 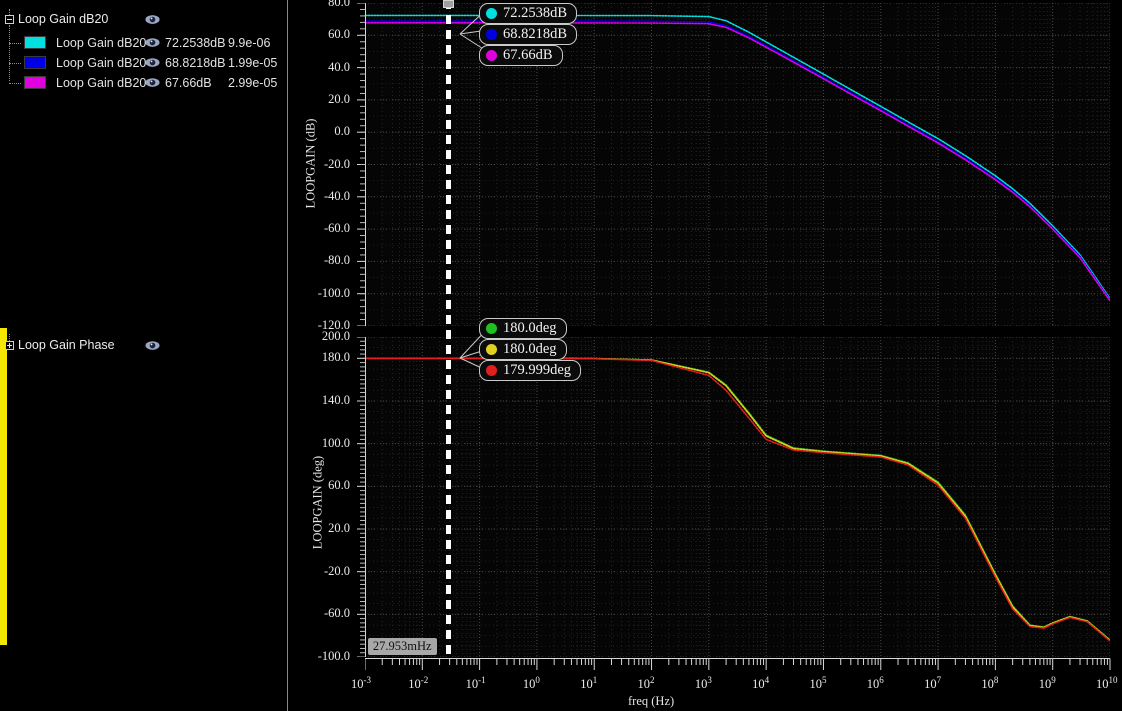 What do you see at coordinates (703, 683) in the screenshot?
I see `x-tick-label: 103` at bounding box center [703, 683].